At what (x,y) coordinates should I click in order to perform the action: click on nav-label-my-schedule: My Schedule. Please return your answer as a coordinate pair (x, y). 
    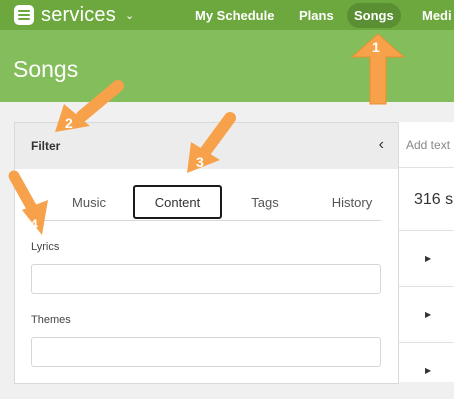
    Looking at the image, I should click on (235, 15).